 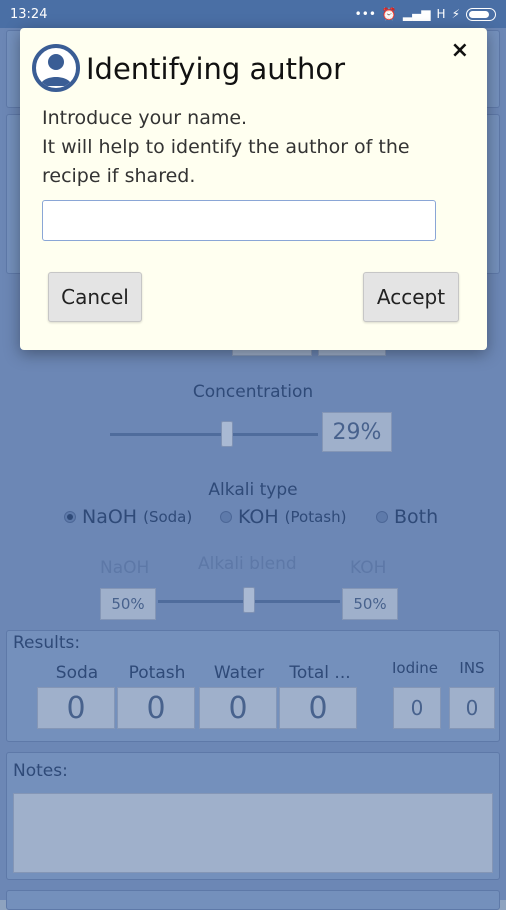 What do you see at coordinates (411, 297) in the screenshot?
I see `accept-button: Accept` at bounding box center [411, 297].